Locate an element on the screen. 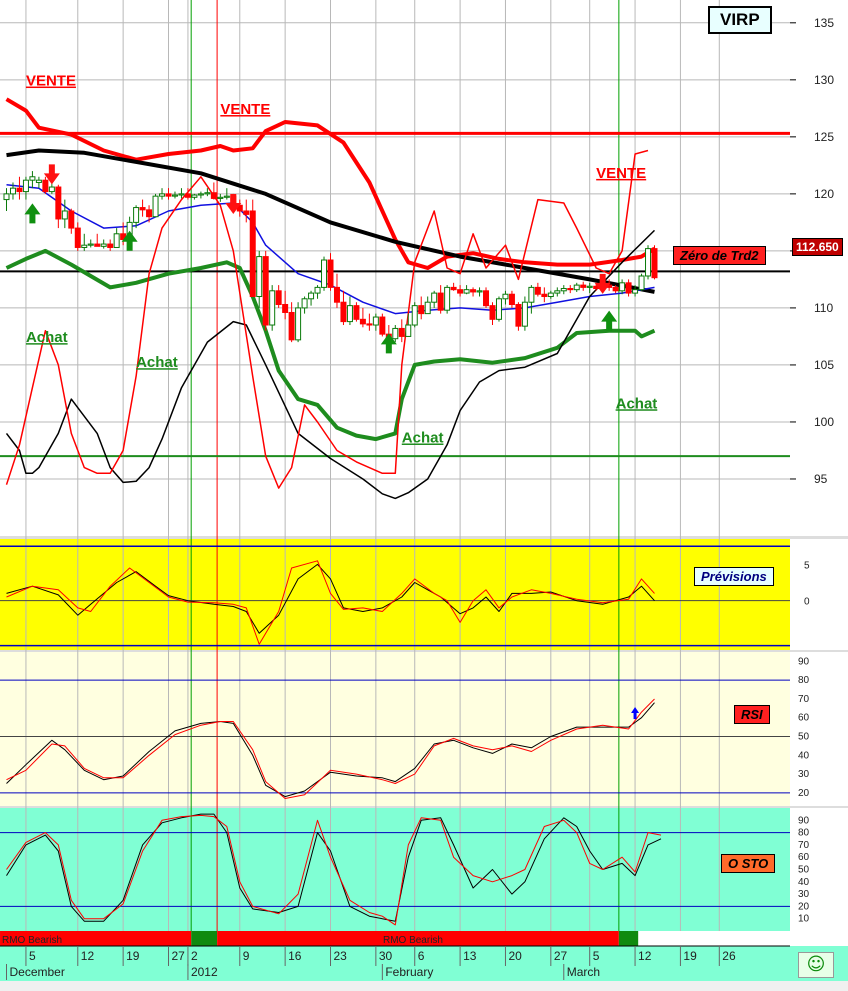 This screenshot has height=991, width=848. panel-bg-osto is located at coordinates (395, 869).